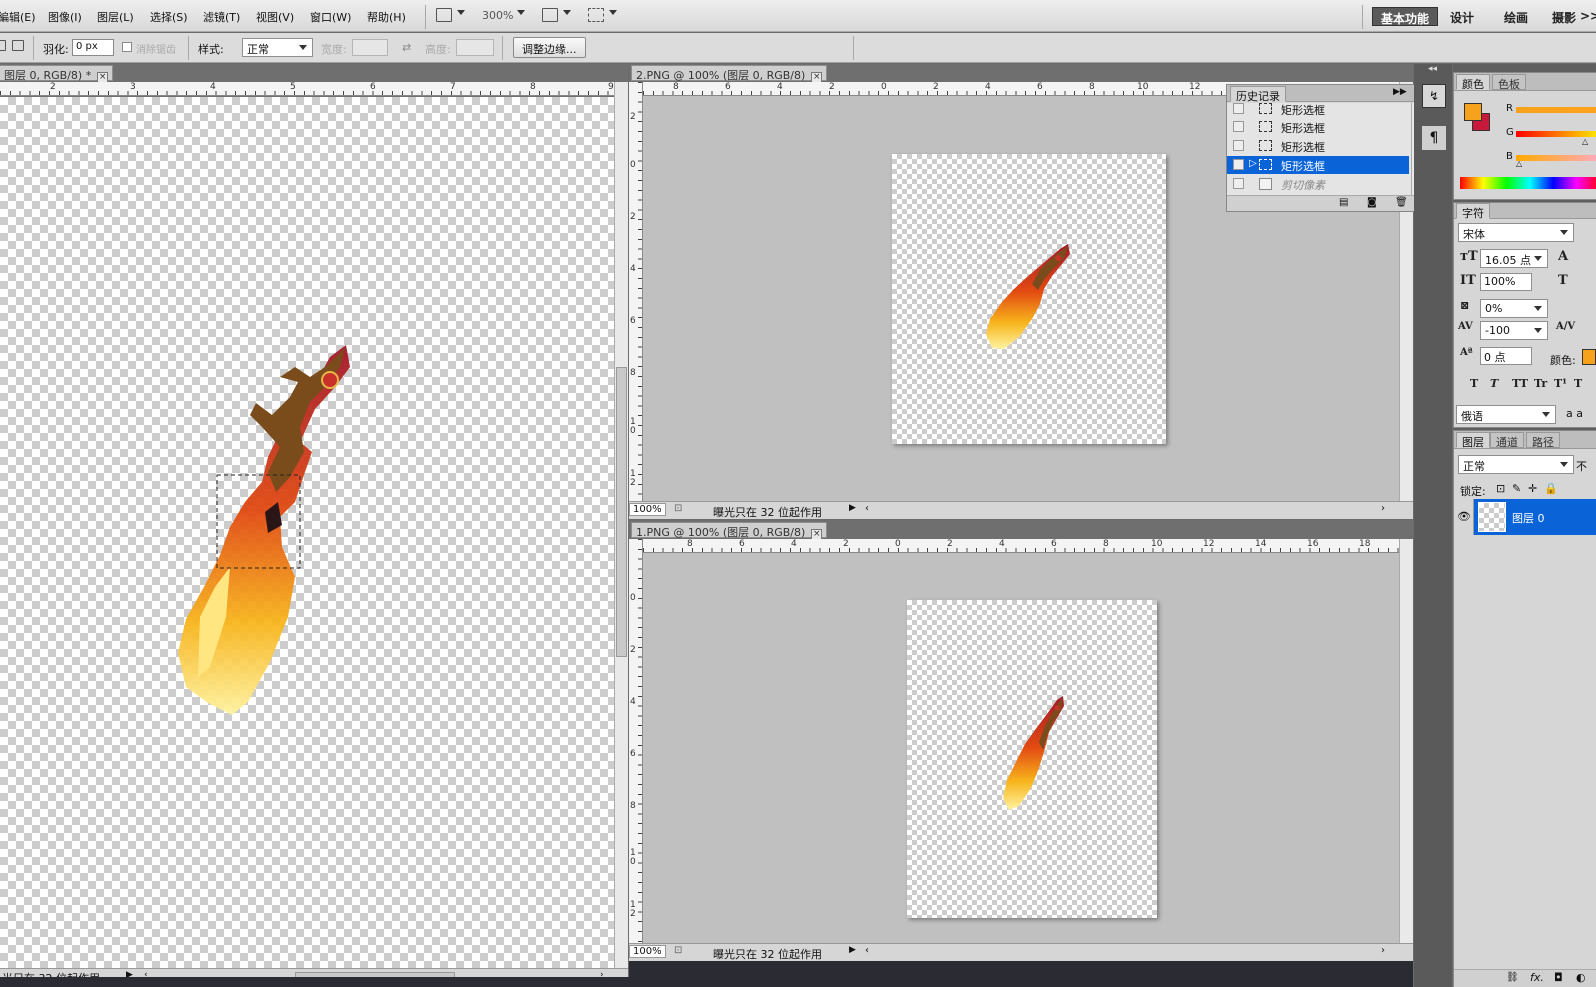 Image resolution: width=1596 pixels, height=987 pixels. I want to click on eye-icon: 👁, so click(1464, 516).